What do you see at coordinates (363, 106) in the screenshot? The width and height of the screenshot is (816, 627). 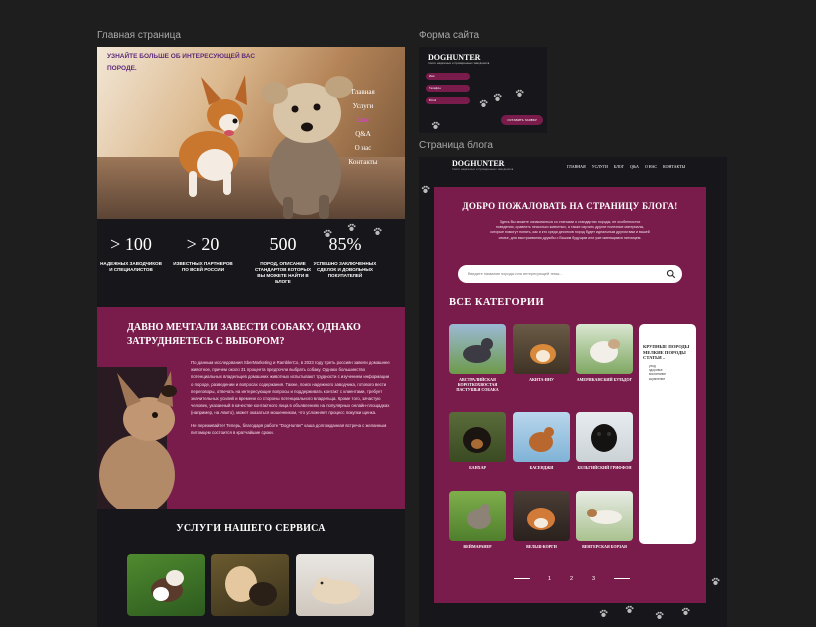 I see `nav-item-services: Услуги` at bounding box center [363, 106].